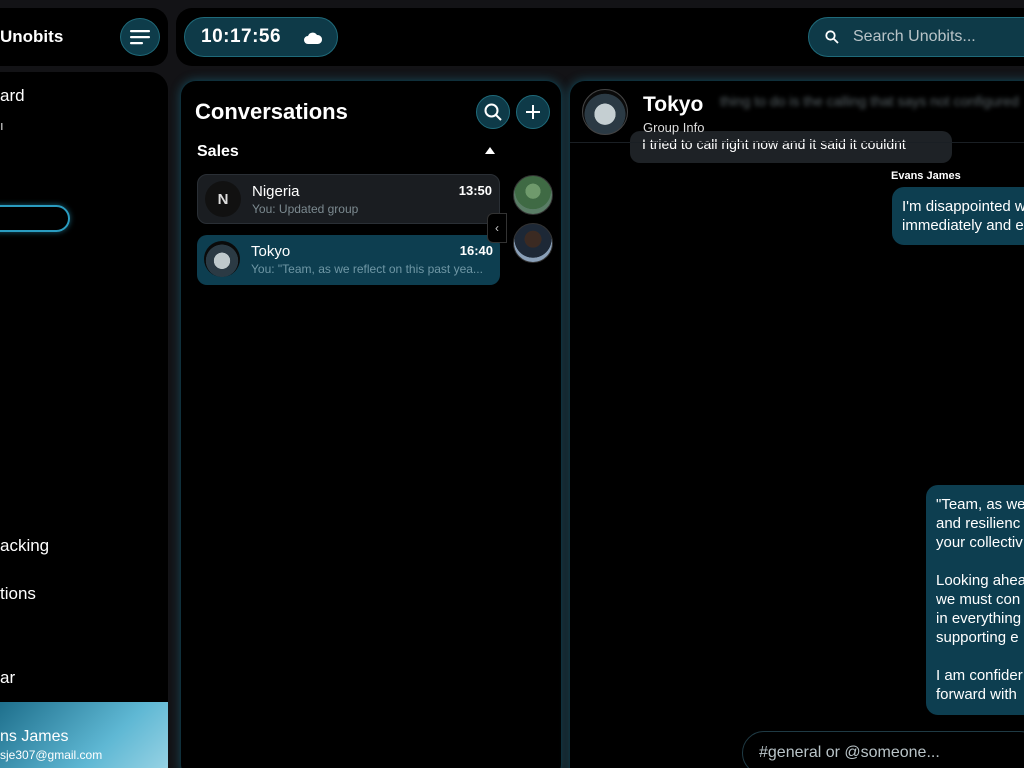 This screenshot has width=1024, height=768. What do you see at coordinates (271, 251) in the screenshot?
I see `conversation-name: Tokyo` at bounding box center [271, 251].